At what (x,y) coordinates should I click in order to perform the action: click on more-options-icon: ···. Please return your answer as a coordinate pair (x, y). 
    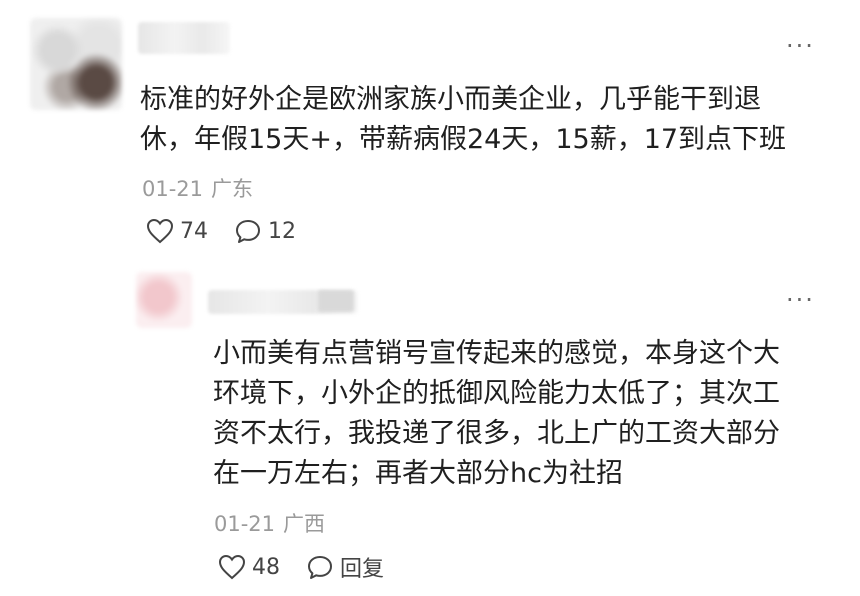
    Looking at the image, I should click on (800, 46).